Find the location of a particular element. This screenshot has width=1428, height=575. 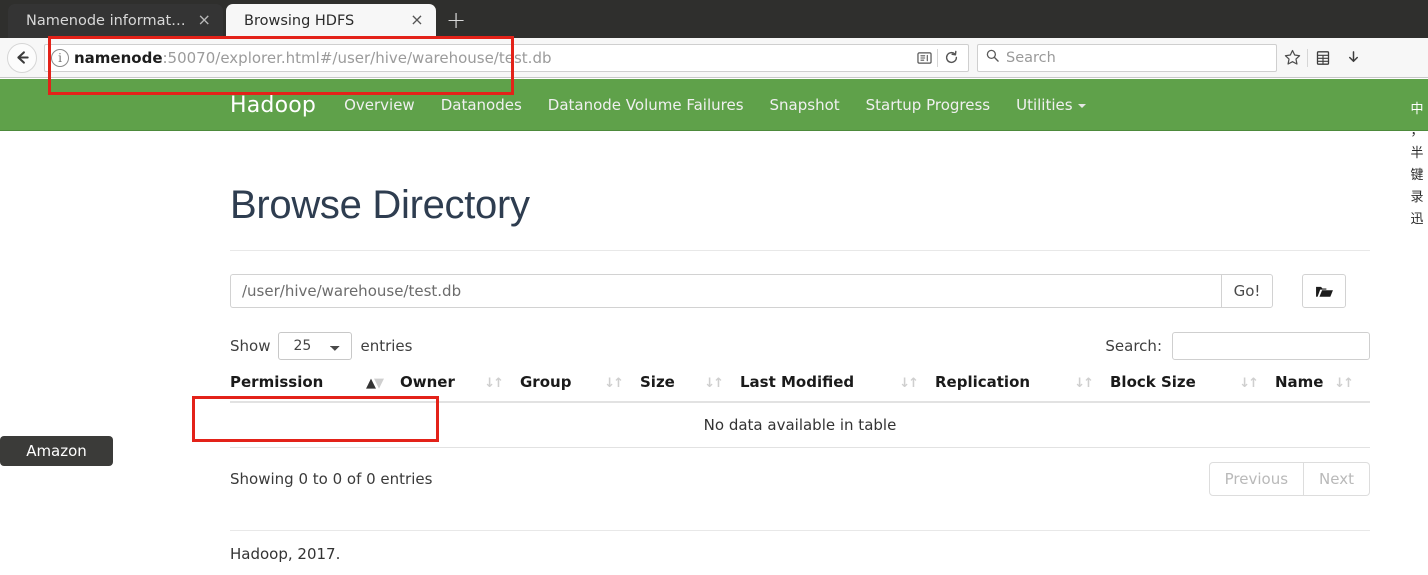

column-header-replication: Replication ↓↑ is located at coordinates (1022, 388).